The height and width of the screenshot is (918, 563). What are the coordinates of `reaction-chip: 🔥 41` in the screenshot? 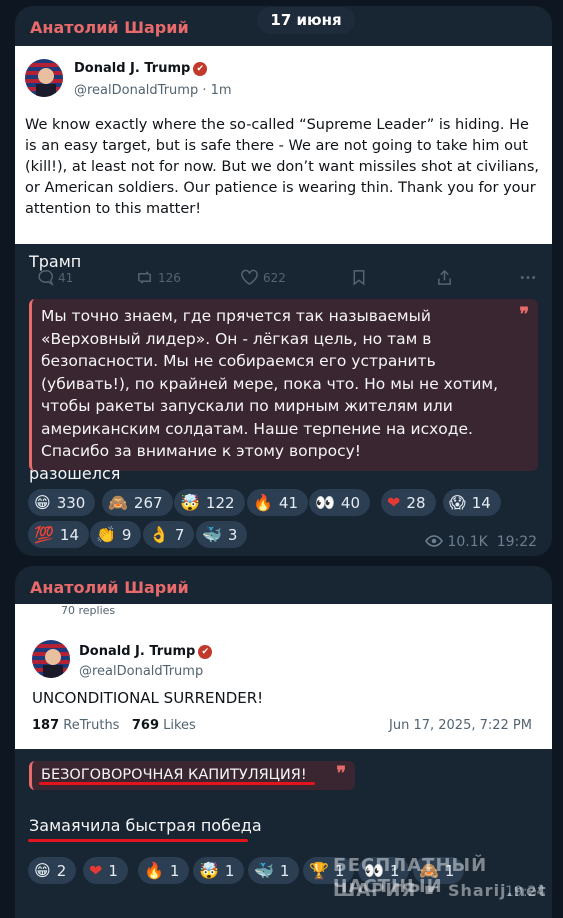 It's located at (278, 502).